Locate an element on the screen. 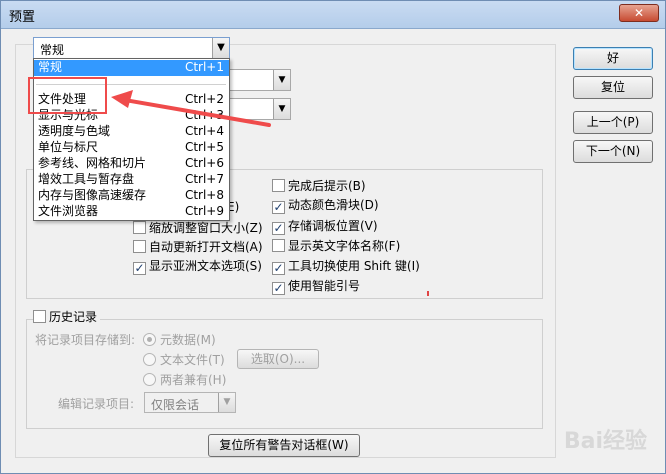 The image size is (666, 474). radio-label: 元数据(M) is located at coordinates (188, 340).